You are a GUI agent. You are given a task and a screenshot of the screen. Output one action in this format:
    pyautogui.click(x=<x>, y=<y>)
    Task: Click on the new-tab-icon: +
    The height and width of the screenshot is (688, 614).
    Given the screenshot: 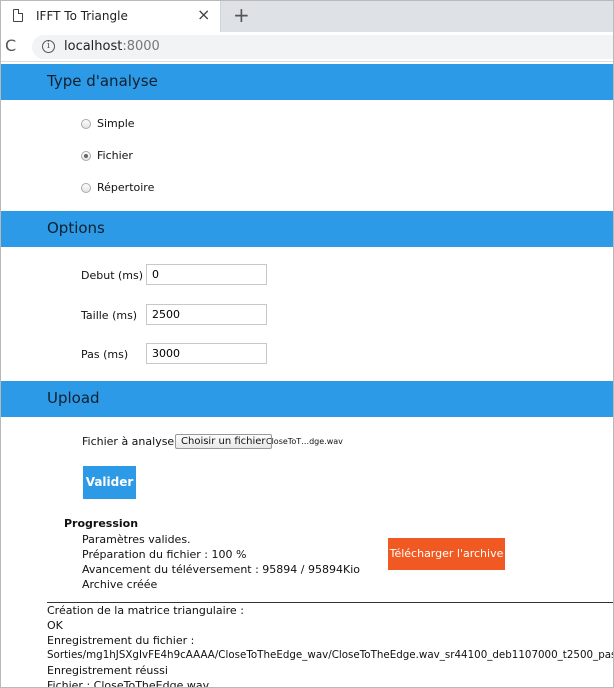 What is the action you would take?
    pyautogui.click(x=241, y=15)
    